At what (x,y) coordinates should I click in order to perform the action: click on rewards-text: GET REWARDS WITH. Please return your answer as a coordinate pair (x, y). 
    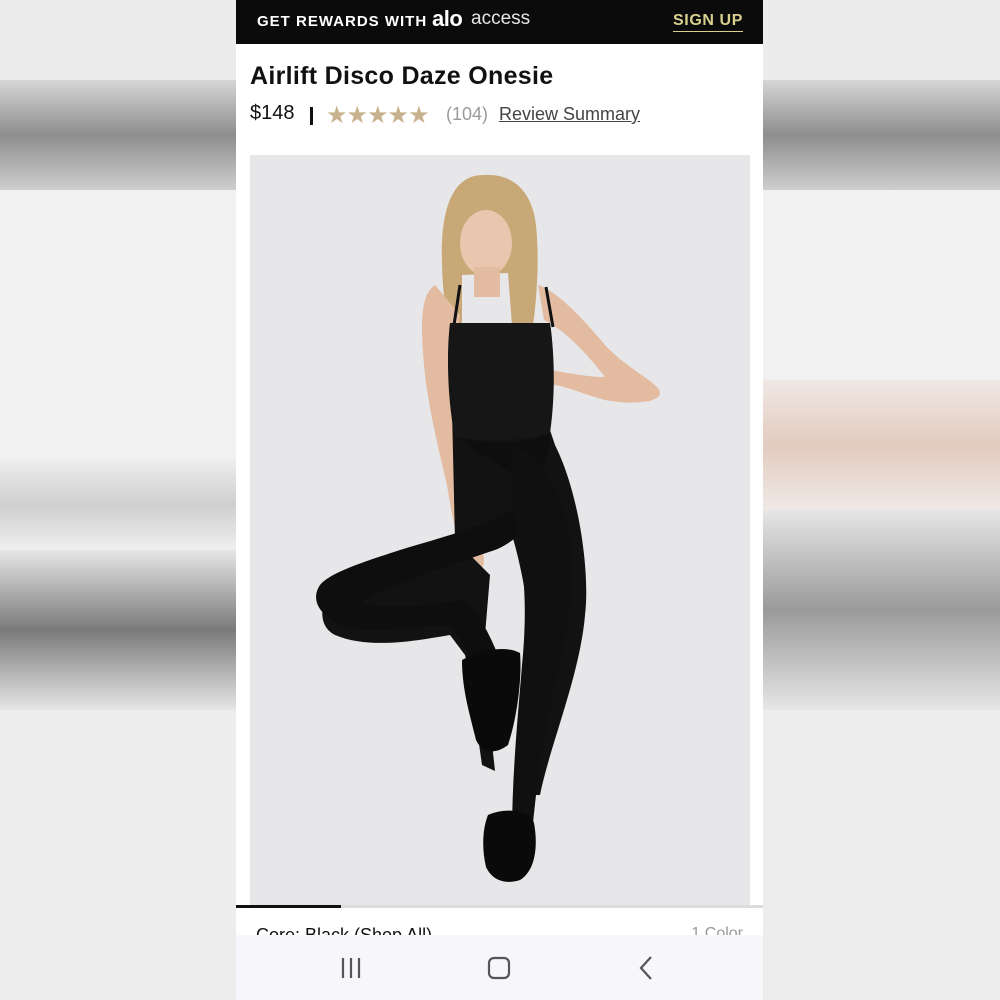
    Looking at the image, I should click on (342, 21).